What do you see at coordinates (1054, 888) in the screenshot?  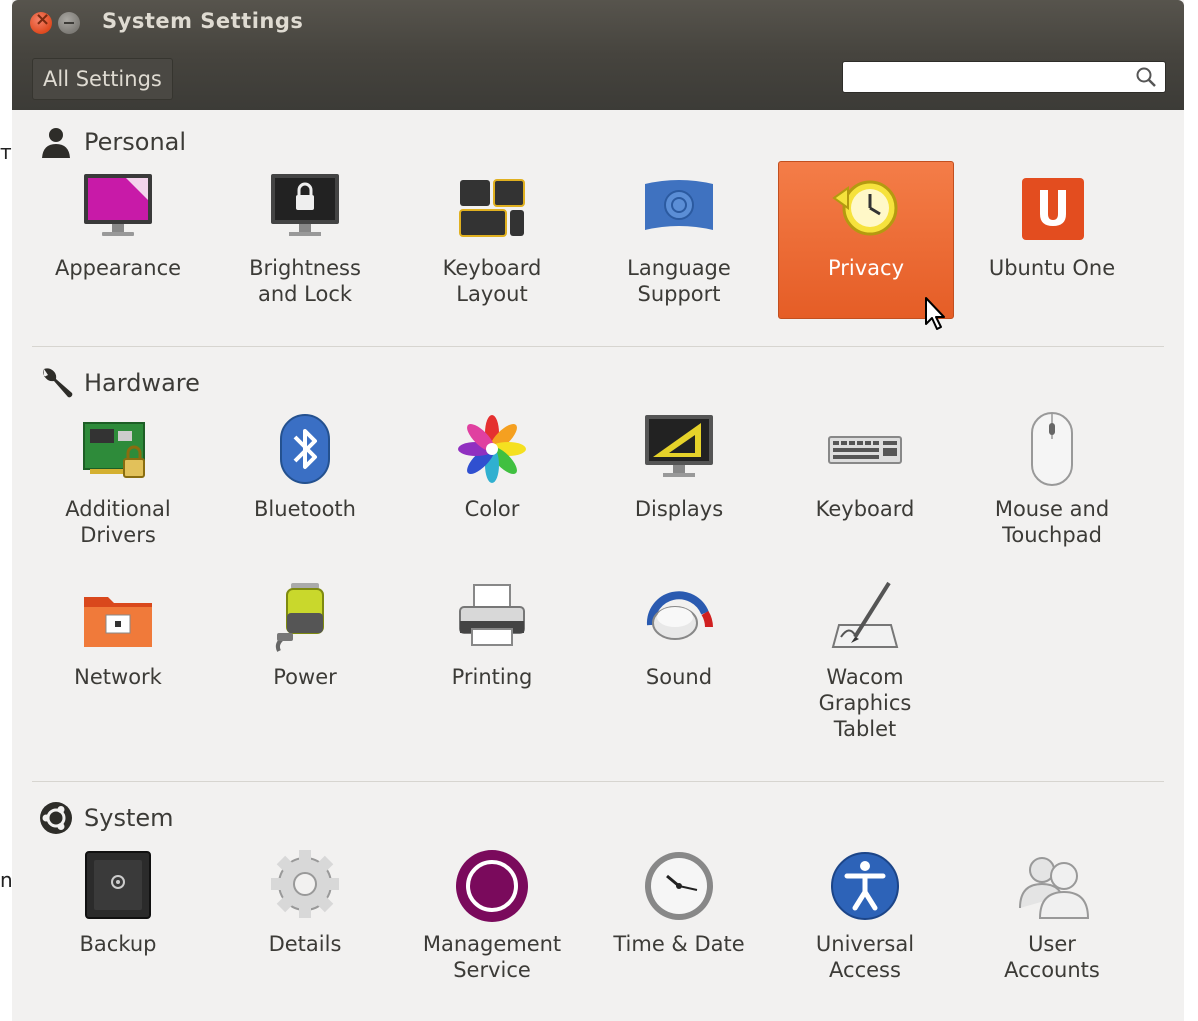 I see `users-icon` at bounding box center [1054, 888].